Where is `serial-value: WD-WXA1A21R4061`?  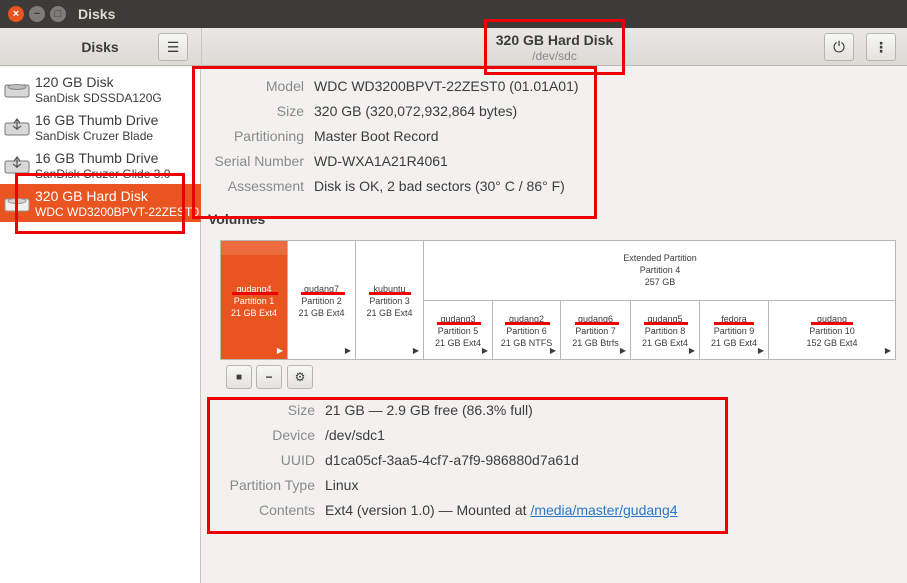
serial-value: WD-WXA1A21R4061 is located at coordinates (381, 161).